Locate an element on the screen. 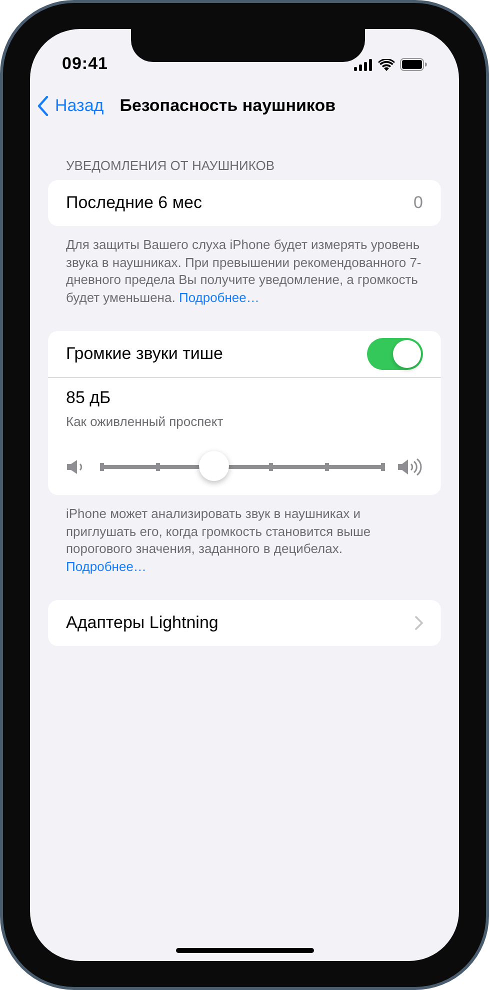 Image resolution: width=489 pixels, height=990 pixels. row-label: Громкие звуки тише is located at coordinates (144, 354).